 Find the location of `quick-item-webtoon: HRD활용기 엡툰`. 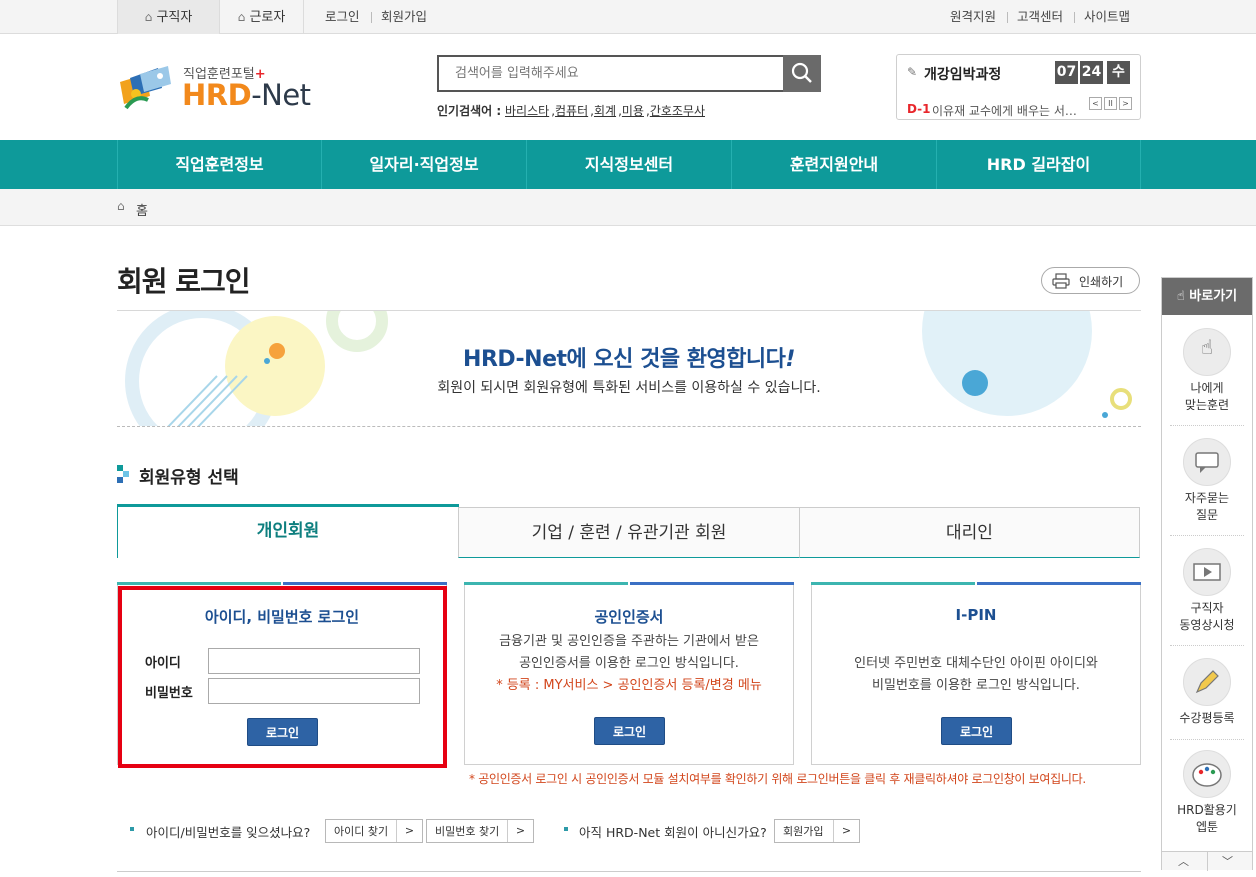

quick-item-webtoon: HRD활용기 엡툰 is located at coordinates (1207, 799).